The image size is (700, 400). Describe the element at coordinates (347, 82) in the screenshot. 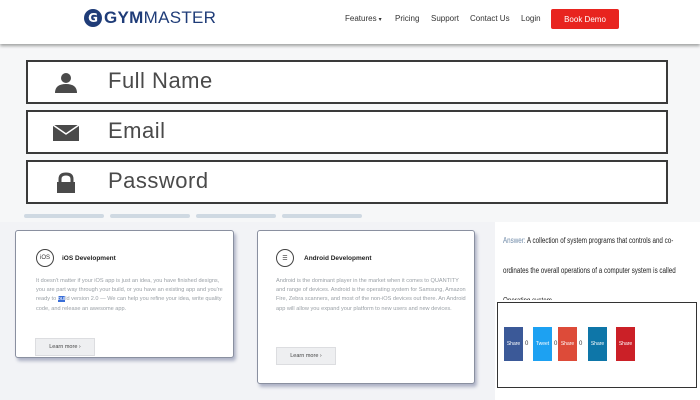

I see `full-name-field: Full Name` at that location.